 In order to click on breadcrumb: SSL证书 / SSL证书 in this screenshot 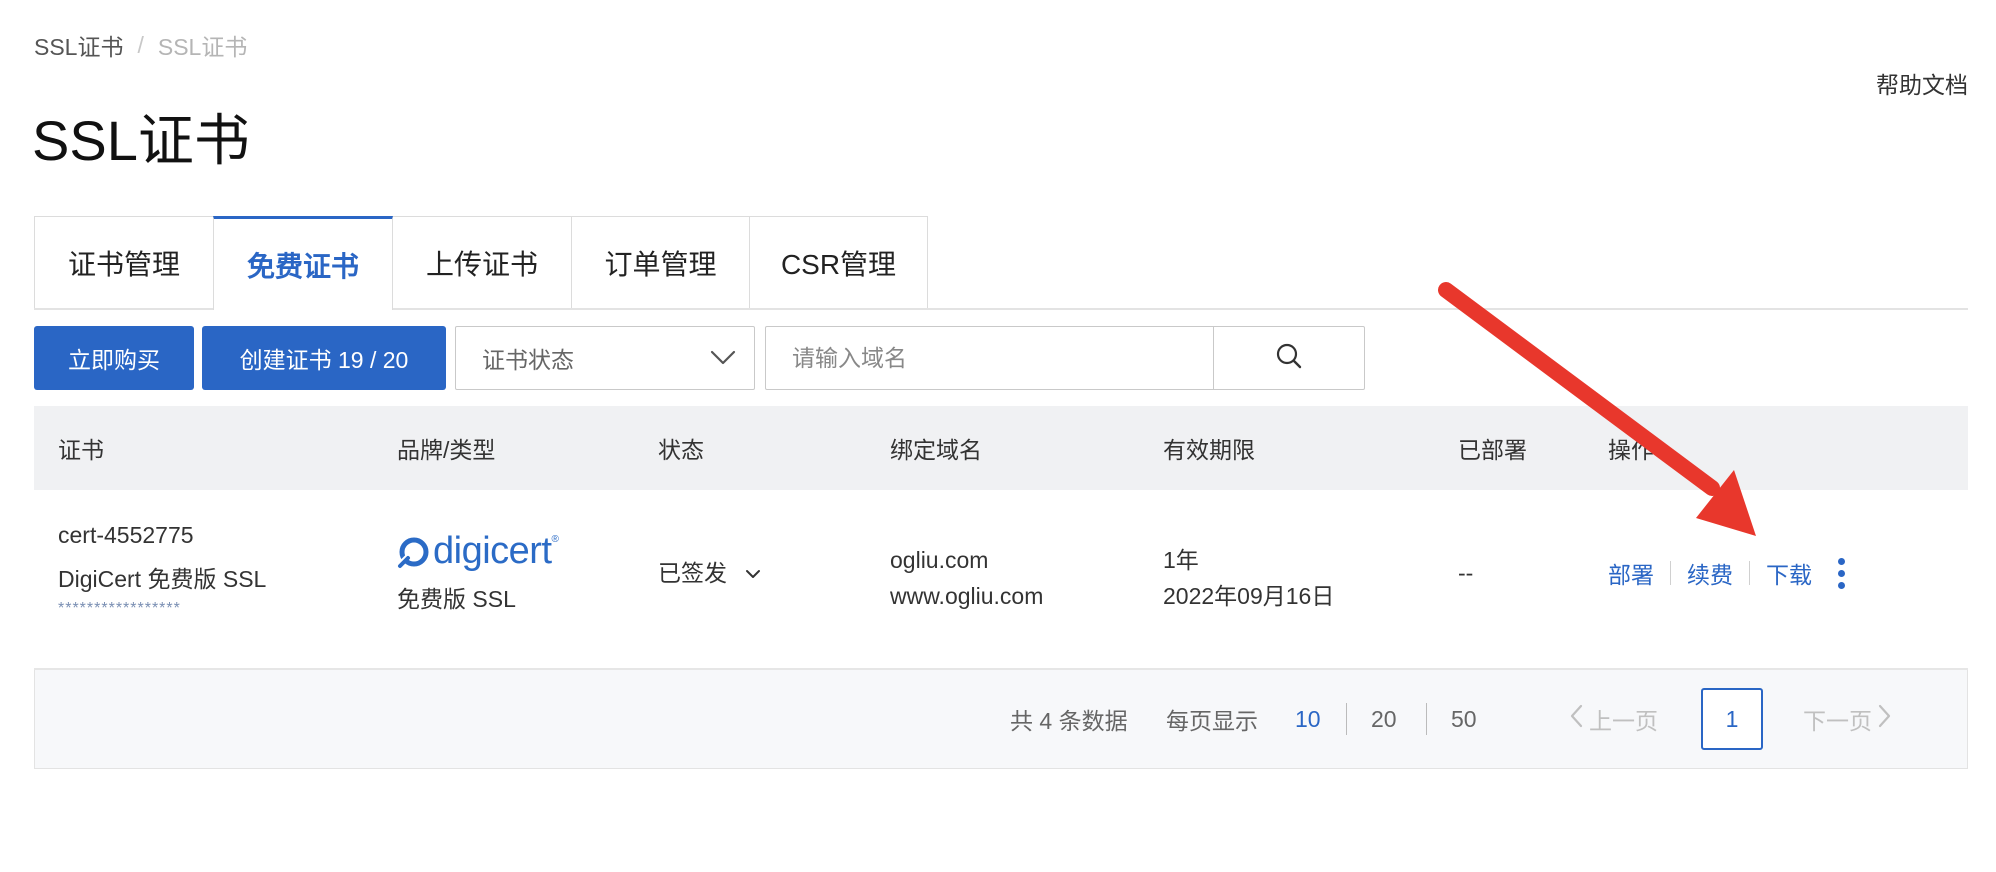, I will do `click(140, 45)`.